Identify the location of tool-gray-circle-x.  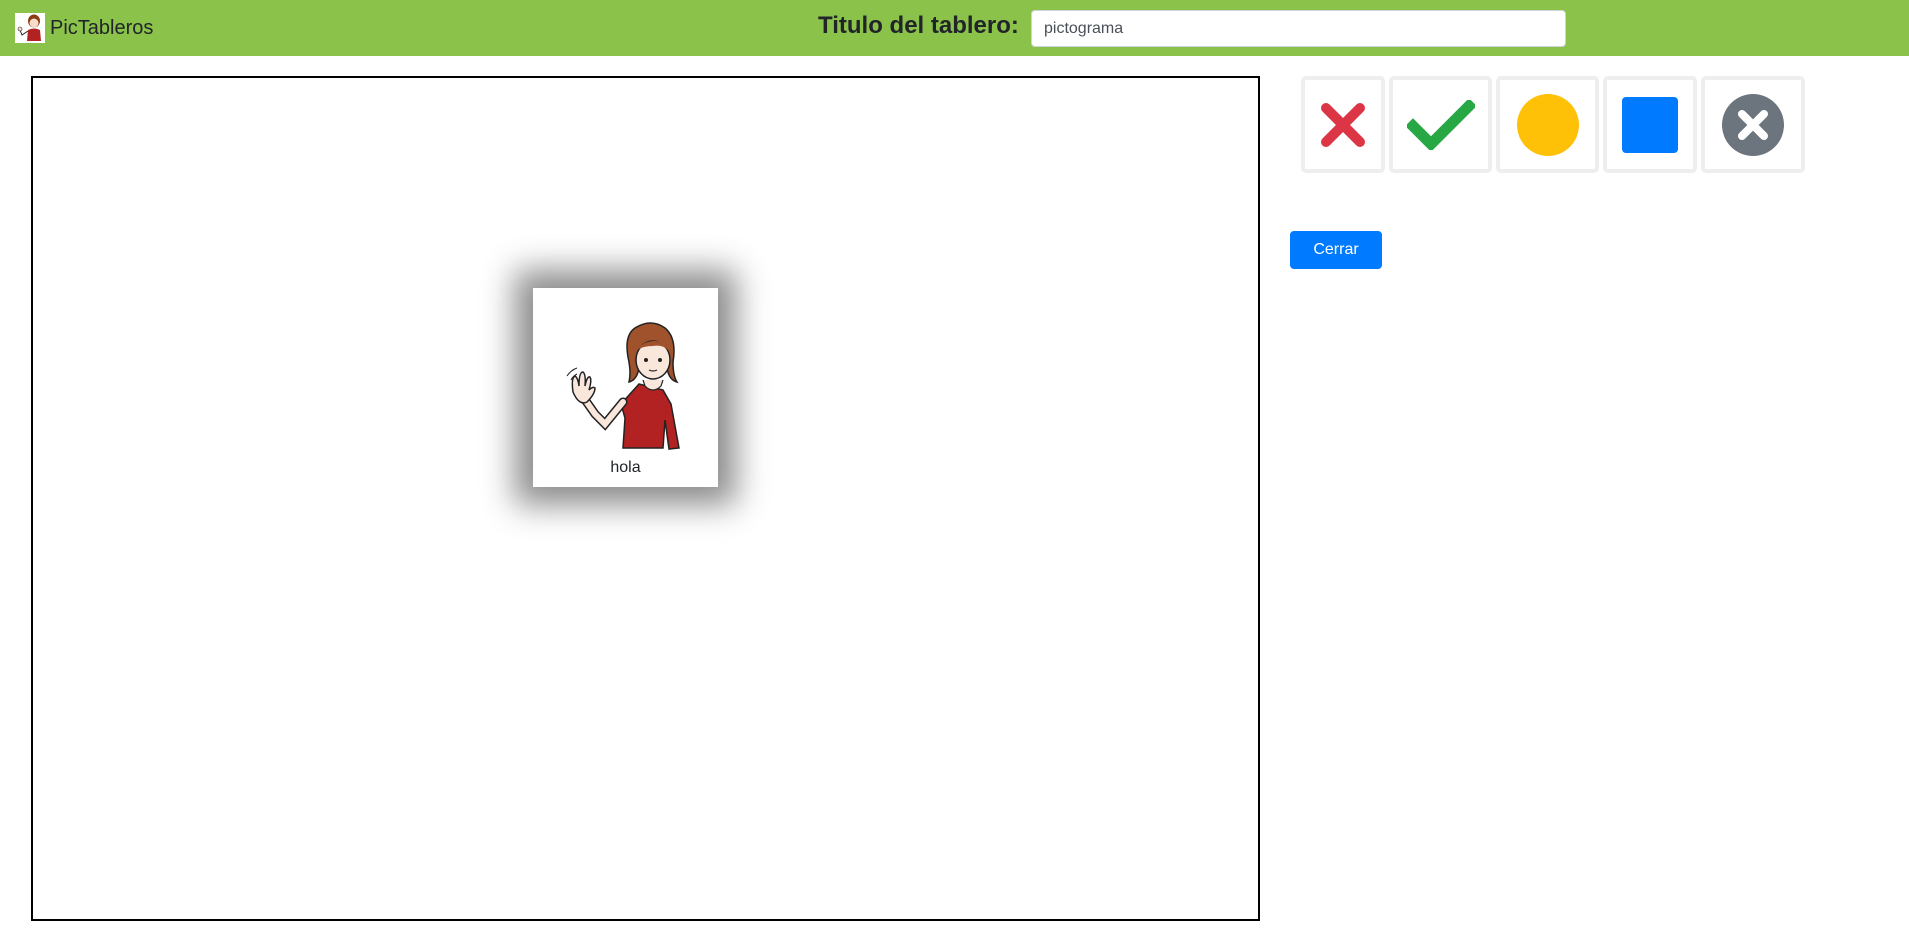
(1753, 124).